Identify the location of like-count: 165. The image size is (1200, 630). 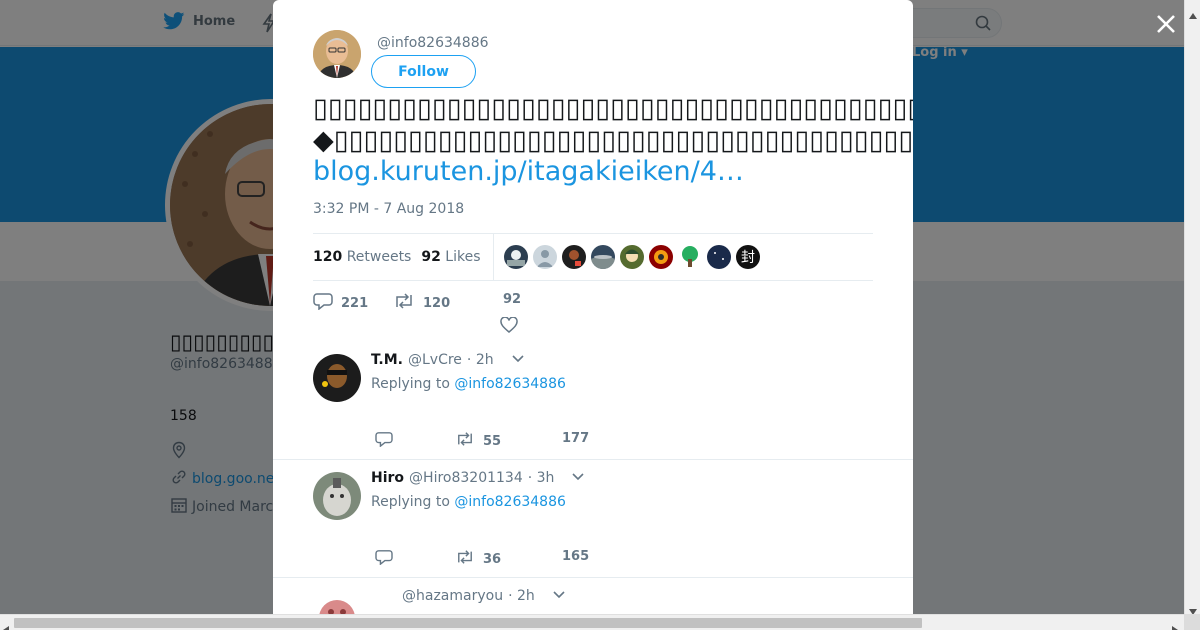
(576, 556).